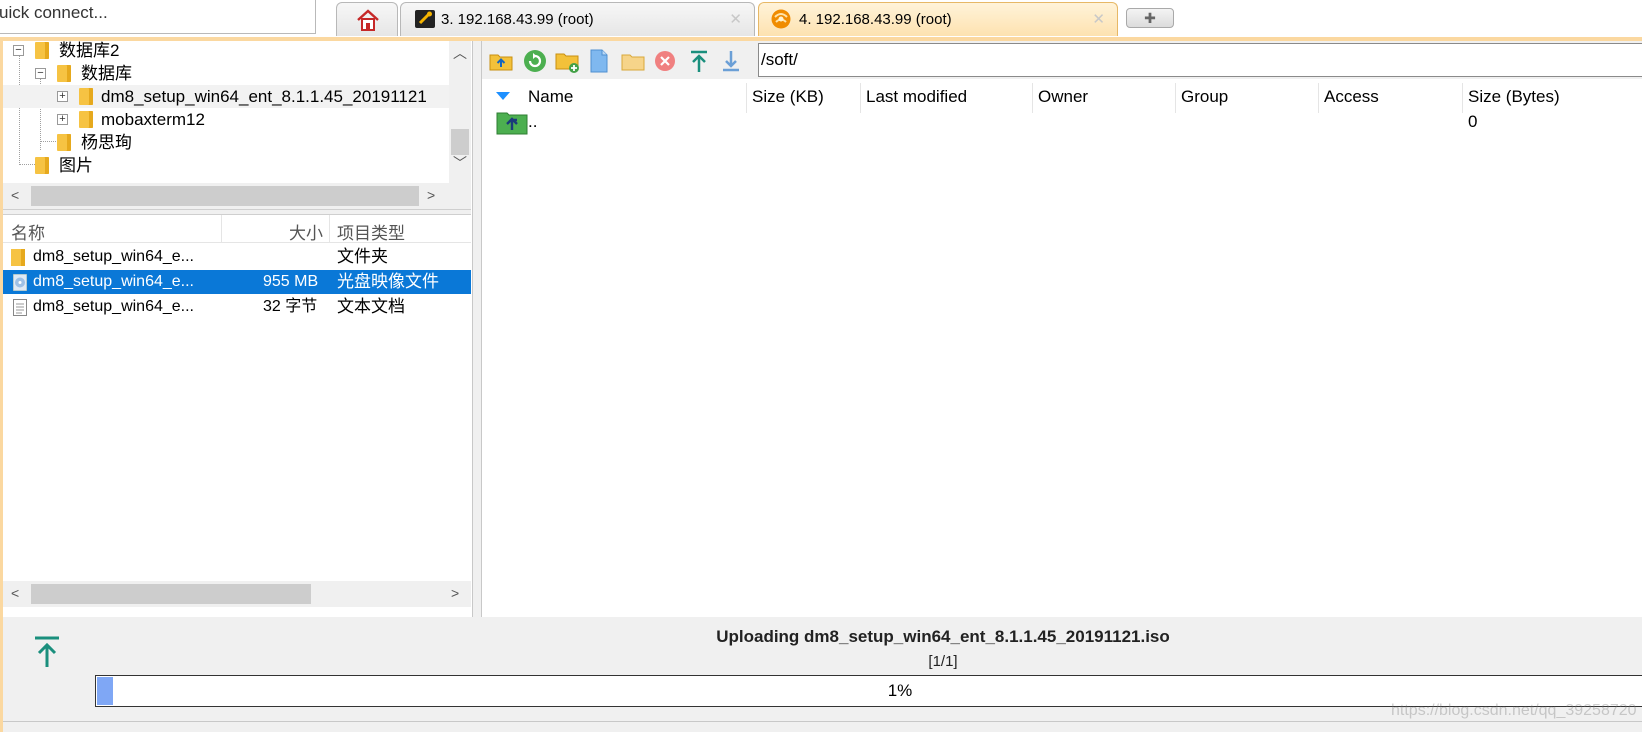 The height and width of the screenshot is (732, 1642). Describe the element at coordinates (223, 51) in the screenshot. I see `tree-item-db2: − 数据库2` at that location.